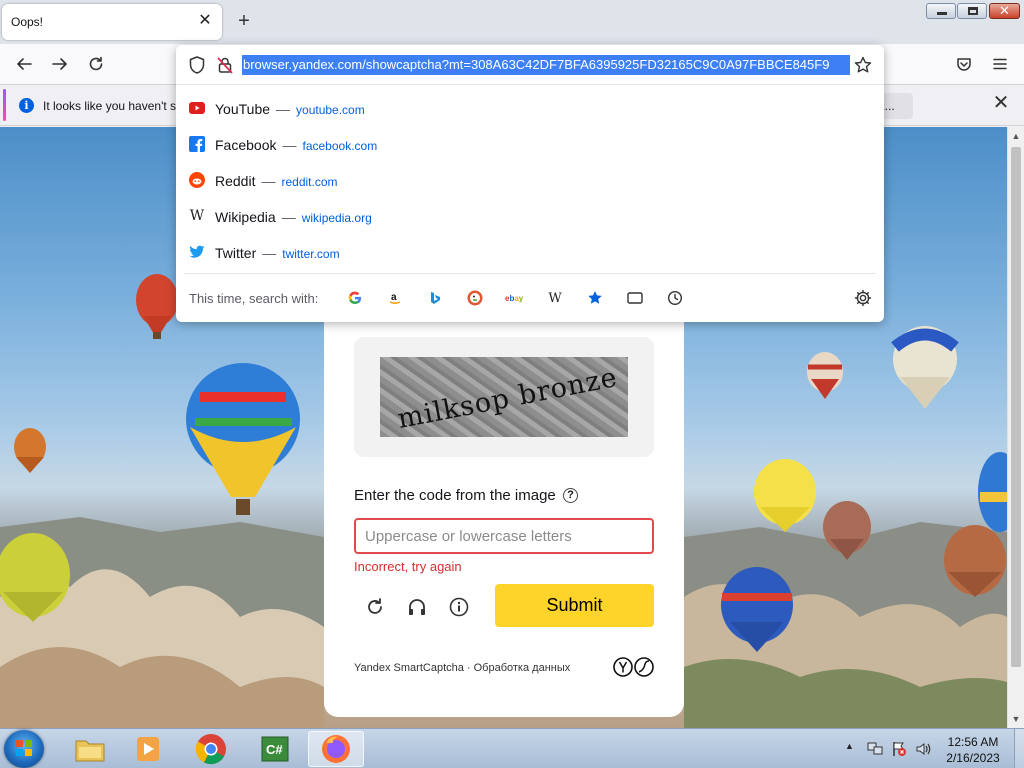  What do you see at coordinates (243, 109) in the screenshot?
I see `suggestion-name: YouTube` at bounding box center [243, 109].